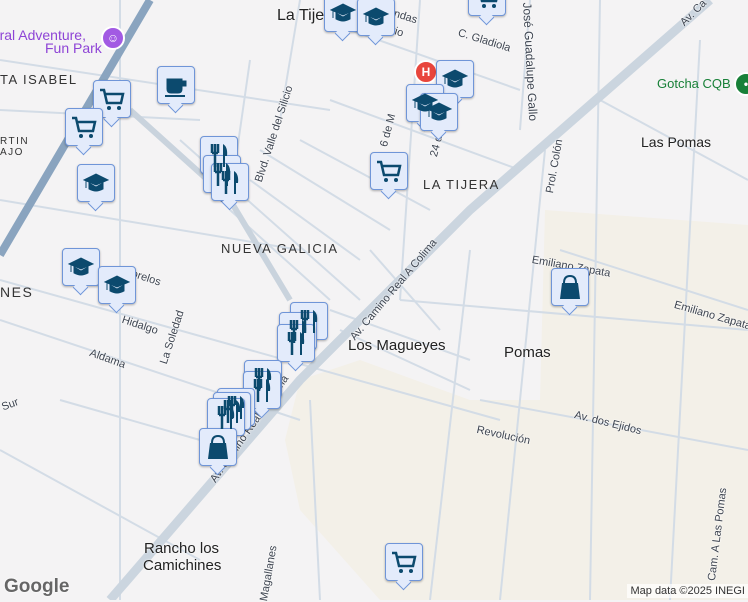  What do you see at coordinates (280, 248) in the screenshot?
I see `neighborhood-label: NUEVA GALICIA` at bounding box center [280, 248].